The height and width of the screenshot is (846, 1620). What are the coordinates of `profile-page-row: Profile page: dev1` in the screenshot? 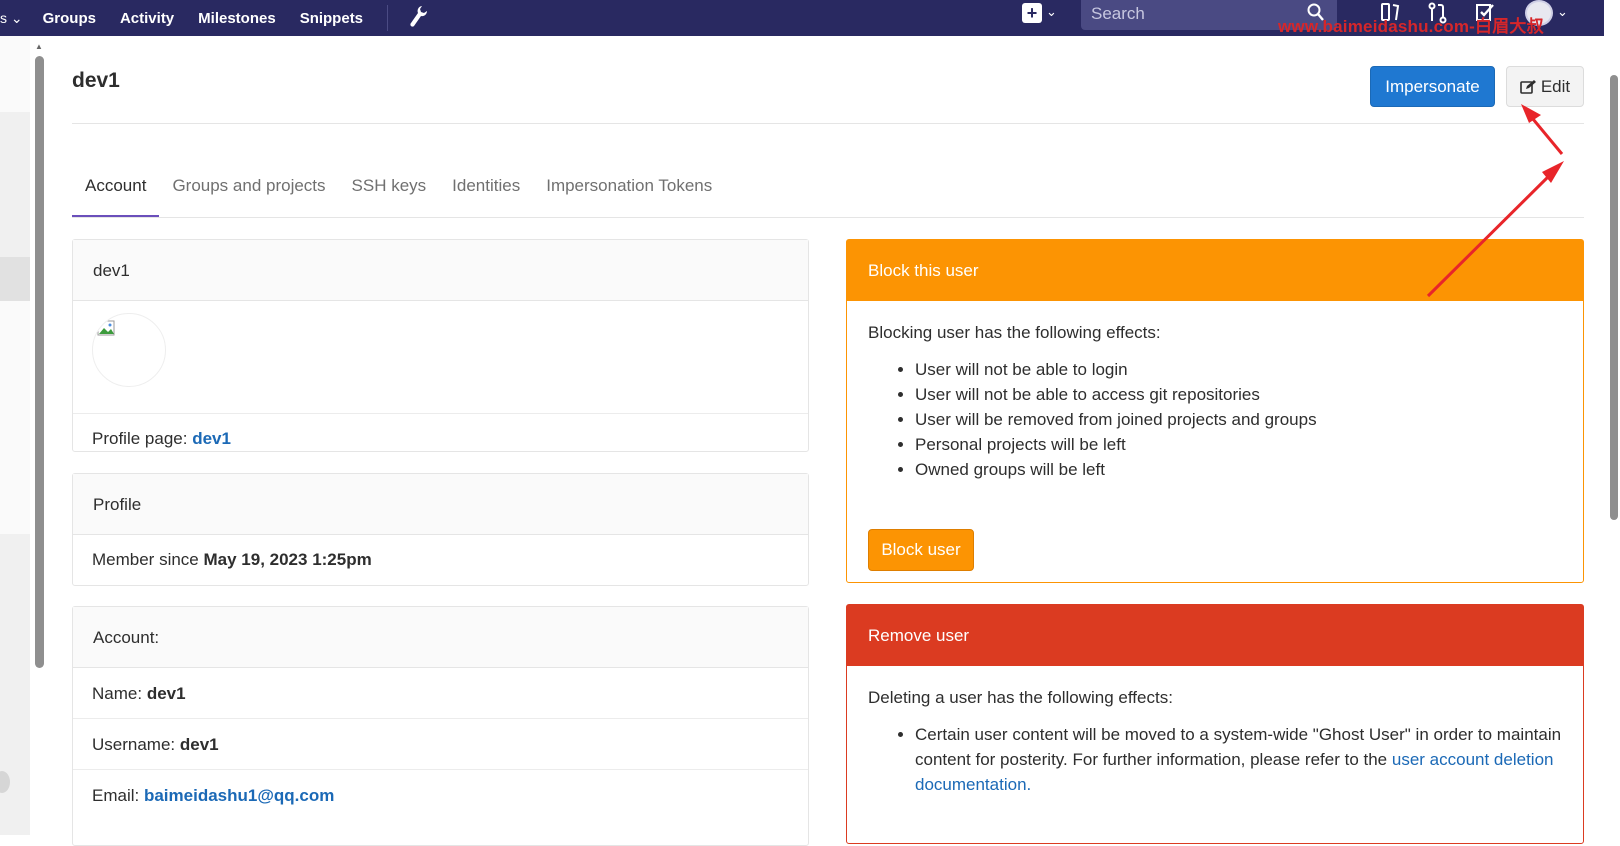 It's located at (440, 438).